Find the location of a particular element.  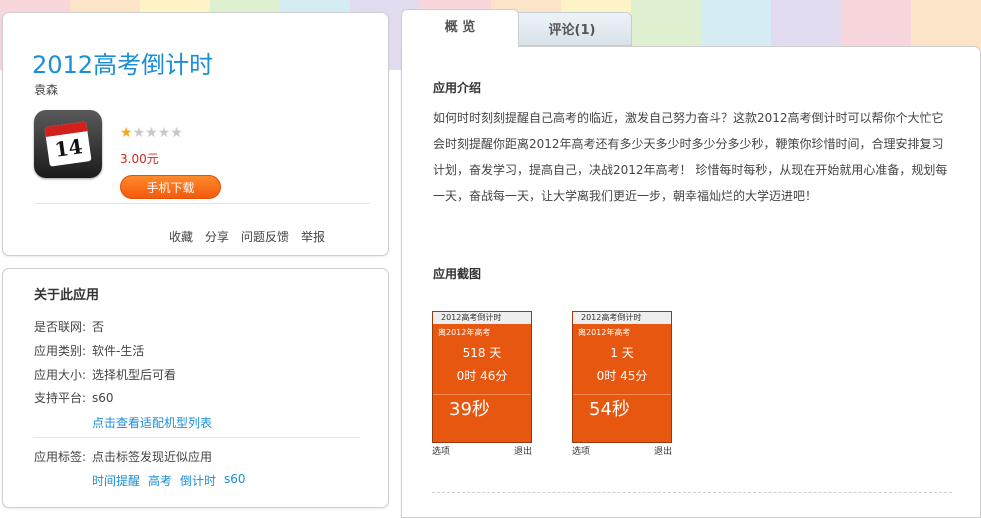

favorite-link: 收藏 is located at coordinates (181, 236).